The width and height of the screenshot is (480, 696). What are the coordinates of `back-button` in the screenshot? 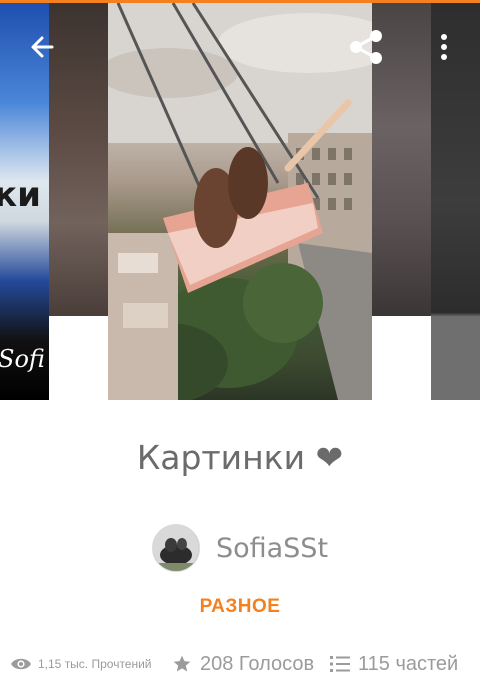 It's located at (42, 47).